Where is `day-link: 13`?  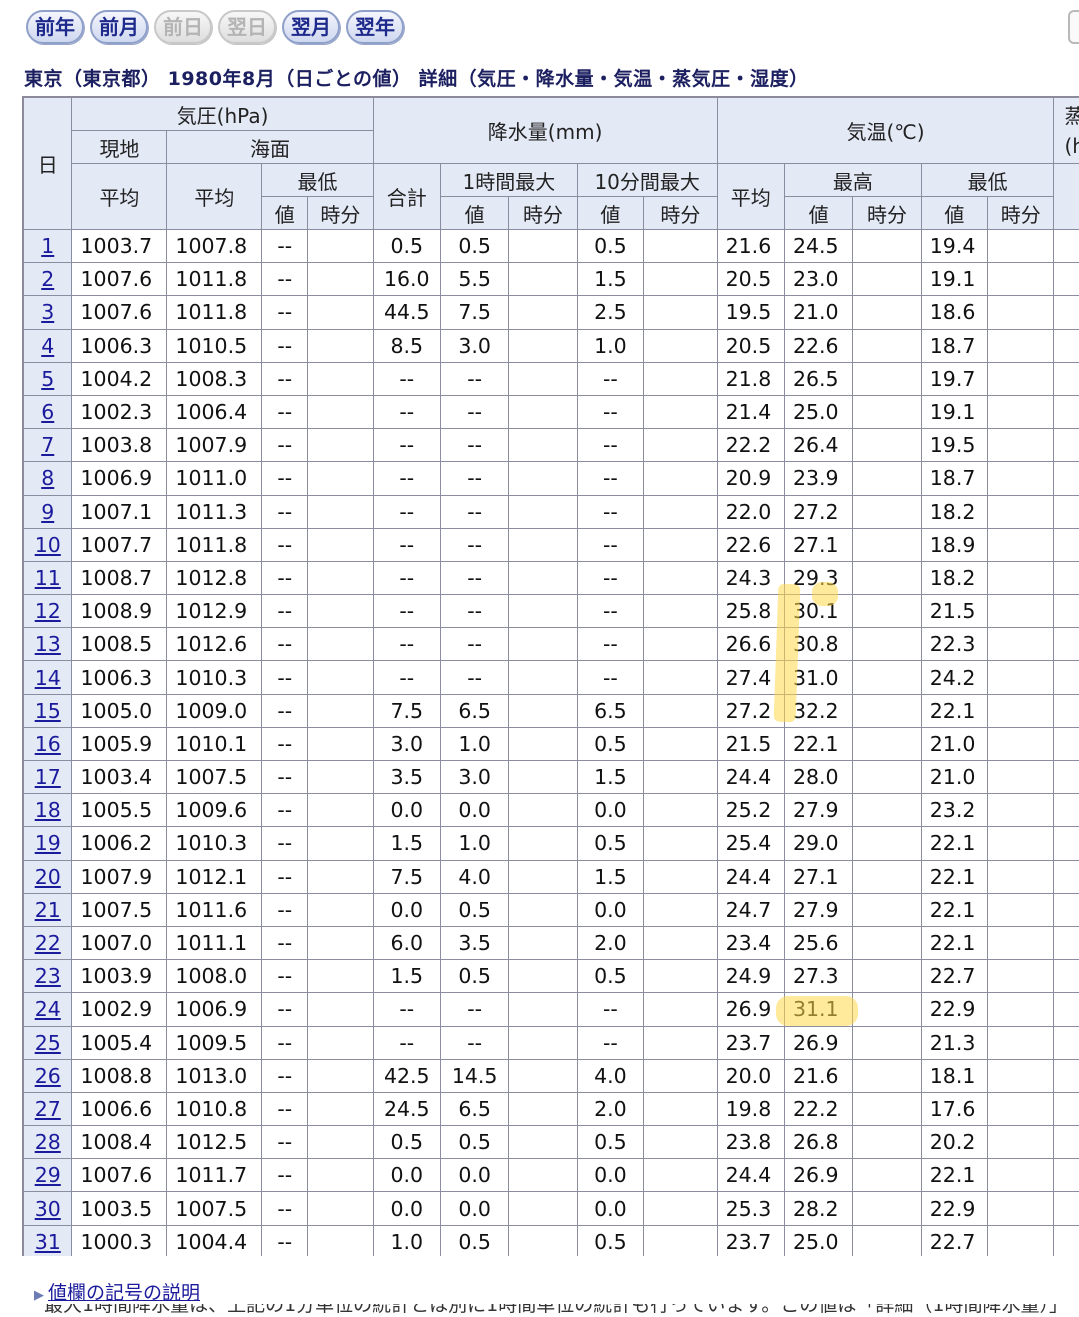 day-link: 13 is located at coordinates (48, 644).